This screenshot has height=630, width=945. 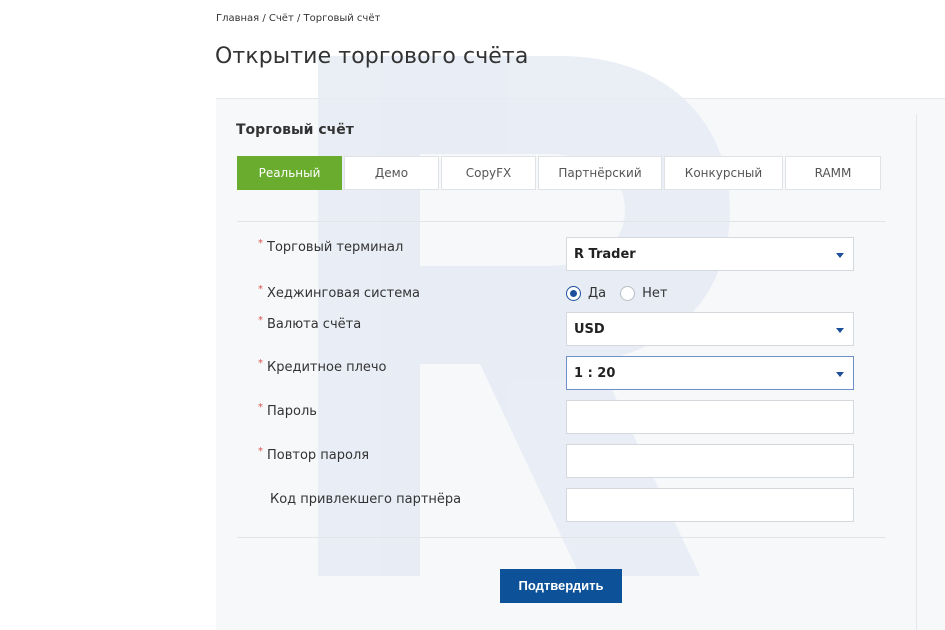 I want to click on divider-top, so click(x=561, y=221).